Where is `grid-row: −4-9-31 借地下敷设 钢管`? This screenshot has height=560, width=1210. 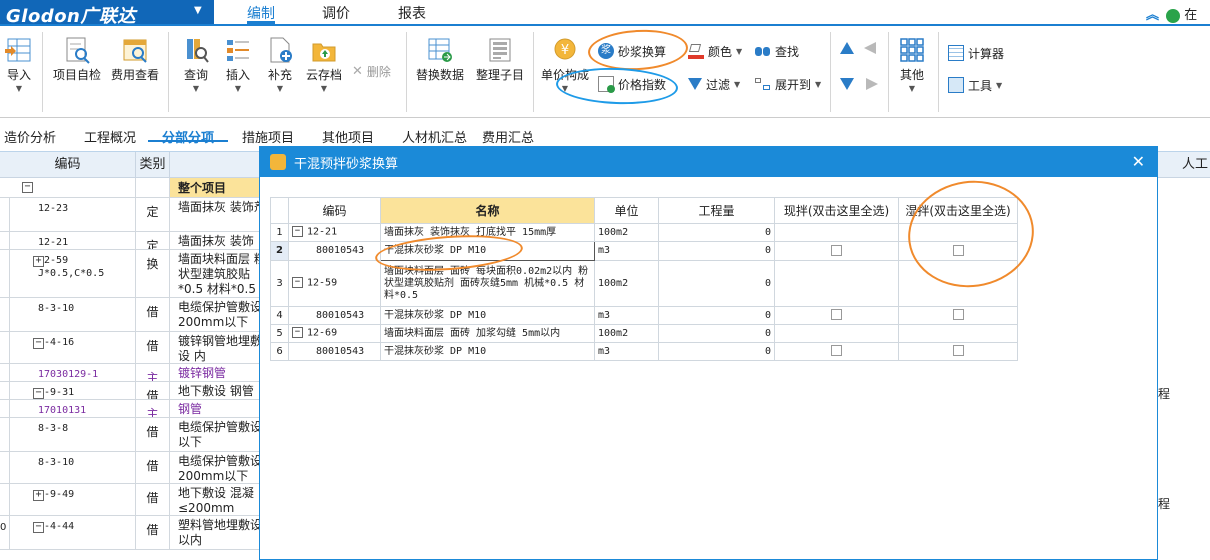
grid-row: −4-9-31 借地下敷设 钢管 is located at coordinates (135, 391).